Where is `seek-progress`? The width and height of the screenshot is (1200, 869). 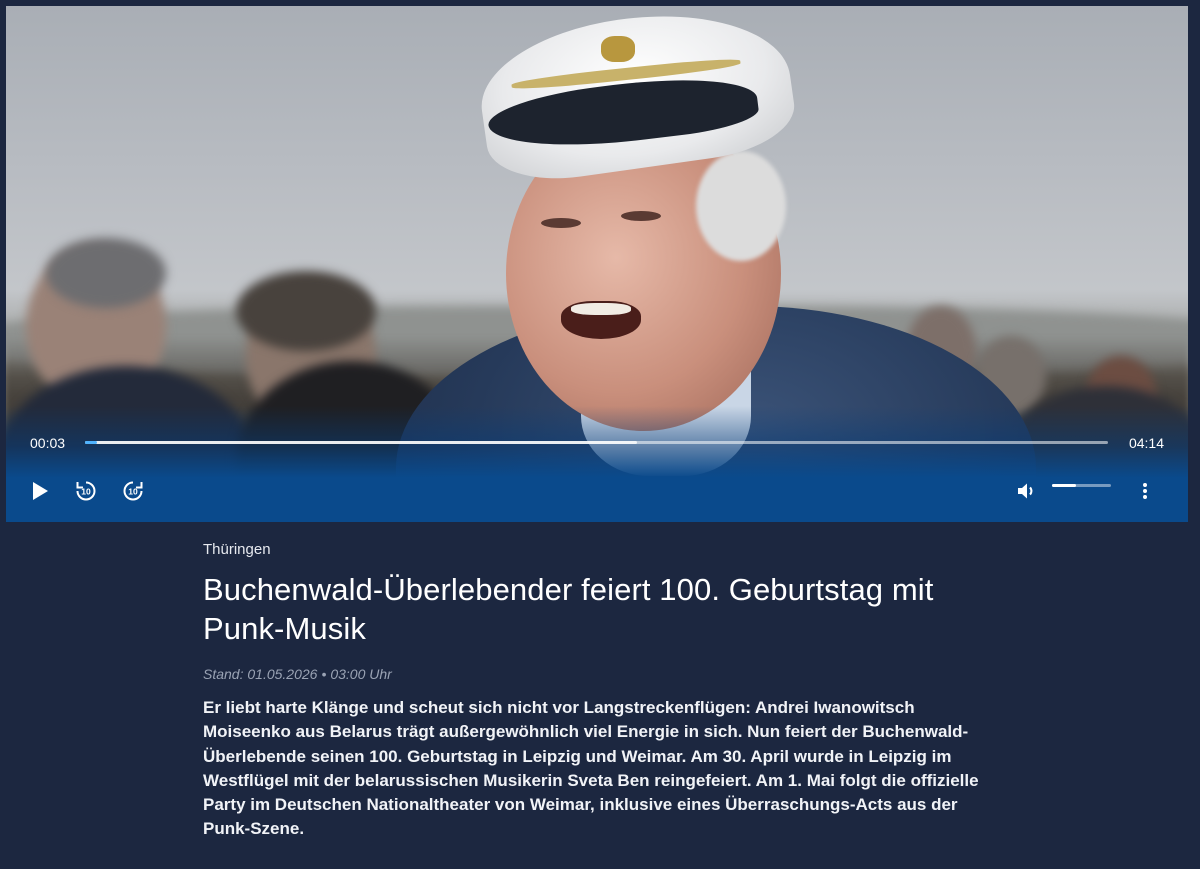 seek-progress is located at coordinates (91, 442).